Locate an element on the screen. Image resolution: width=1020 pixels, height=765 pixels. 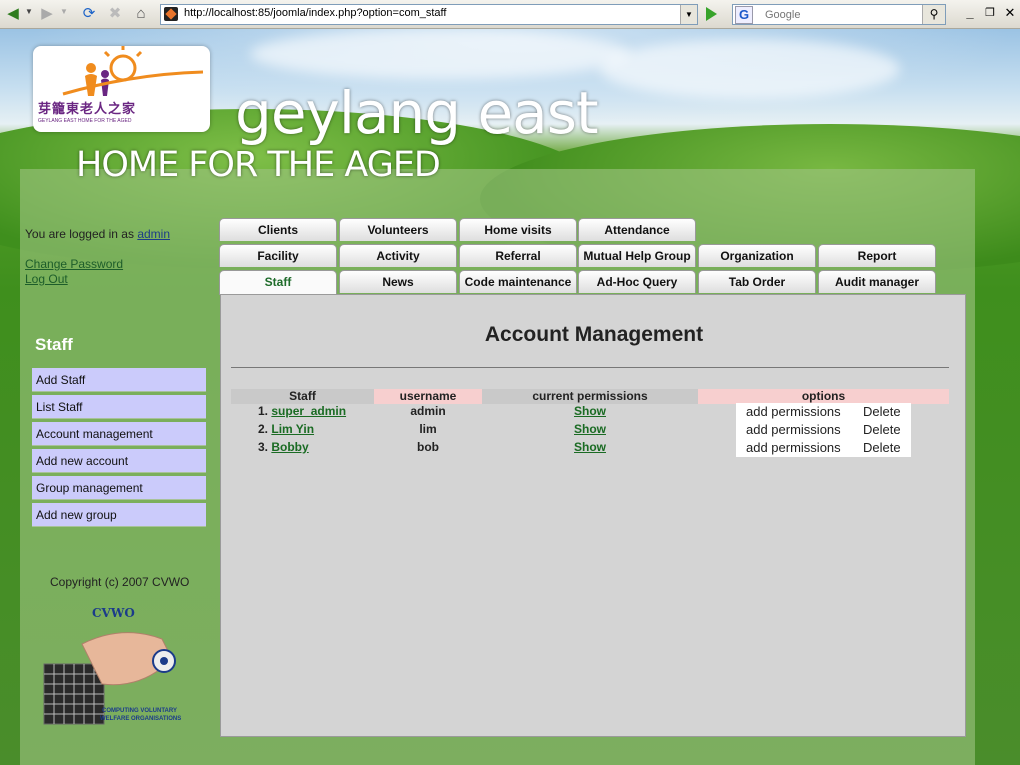
staff-link: super_admin is located at coordinates (308, 411).